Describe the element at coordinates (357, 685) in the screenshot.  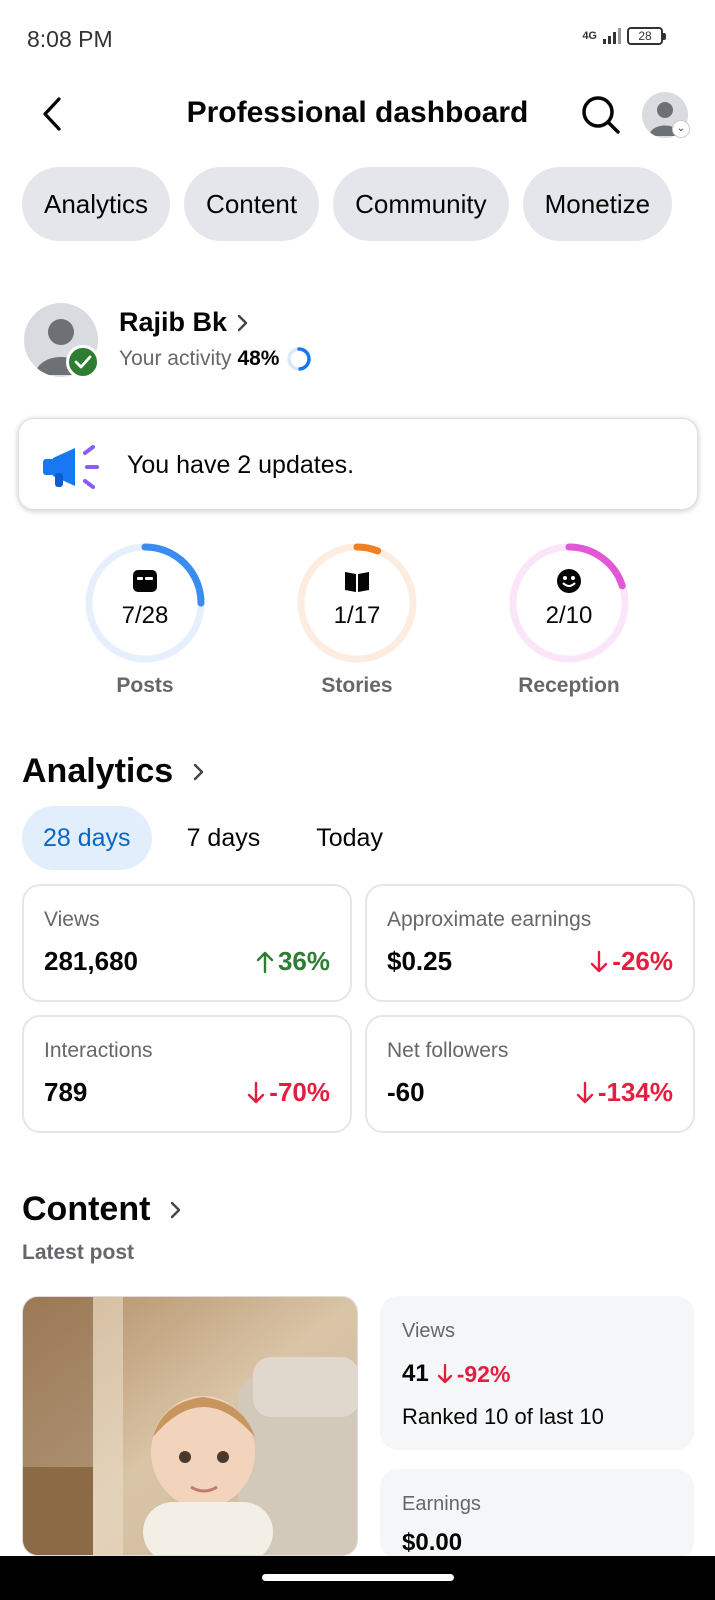
I see `ring-label: Stories` at that location.